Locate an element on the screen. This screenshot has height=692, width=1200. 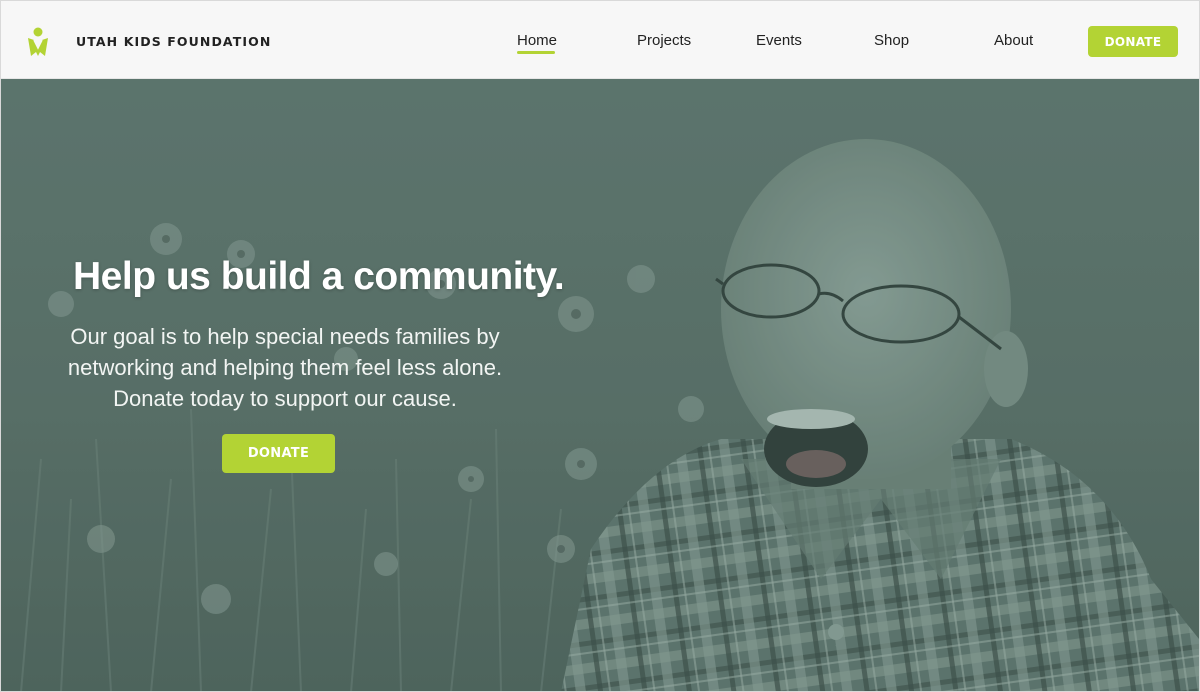
brand-name: UTAH KIDS FOUNDATION is located at coordinates (173, 41).